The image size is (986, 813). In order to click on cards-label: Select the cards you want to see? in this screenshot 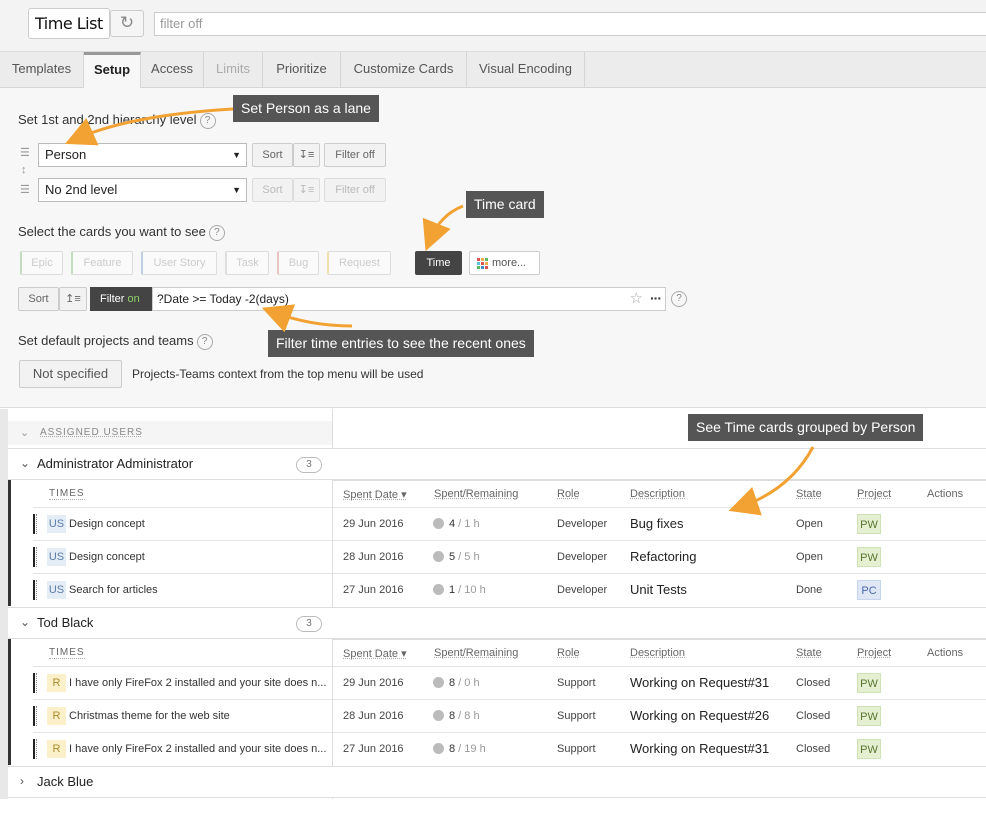, I will do `click(121, 232)`.